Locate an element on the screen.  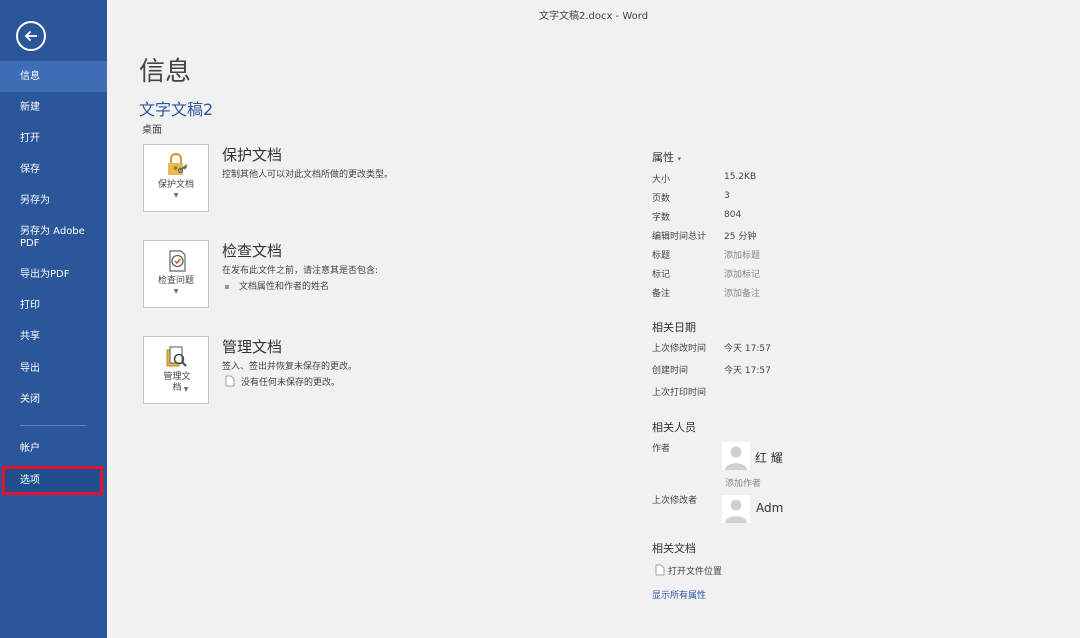
nav-new: 新建 is located at coordinates (53, 107).